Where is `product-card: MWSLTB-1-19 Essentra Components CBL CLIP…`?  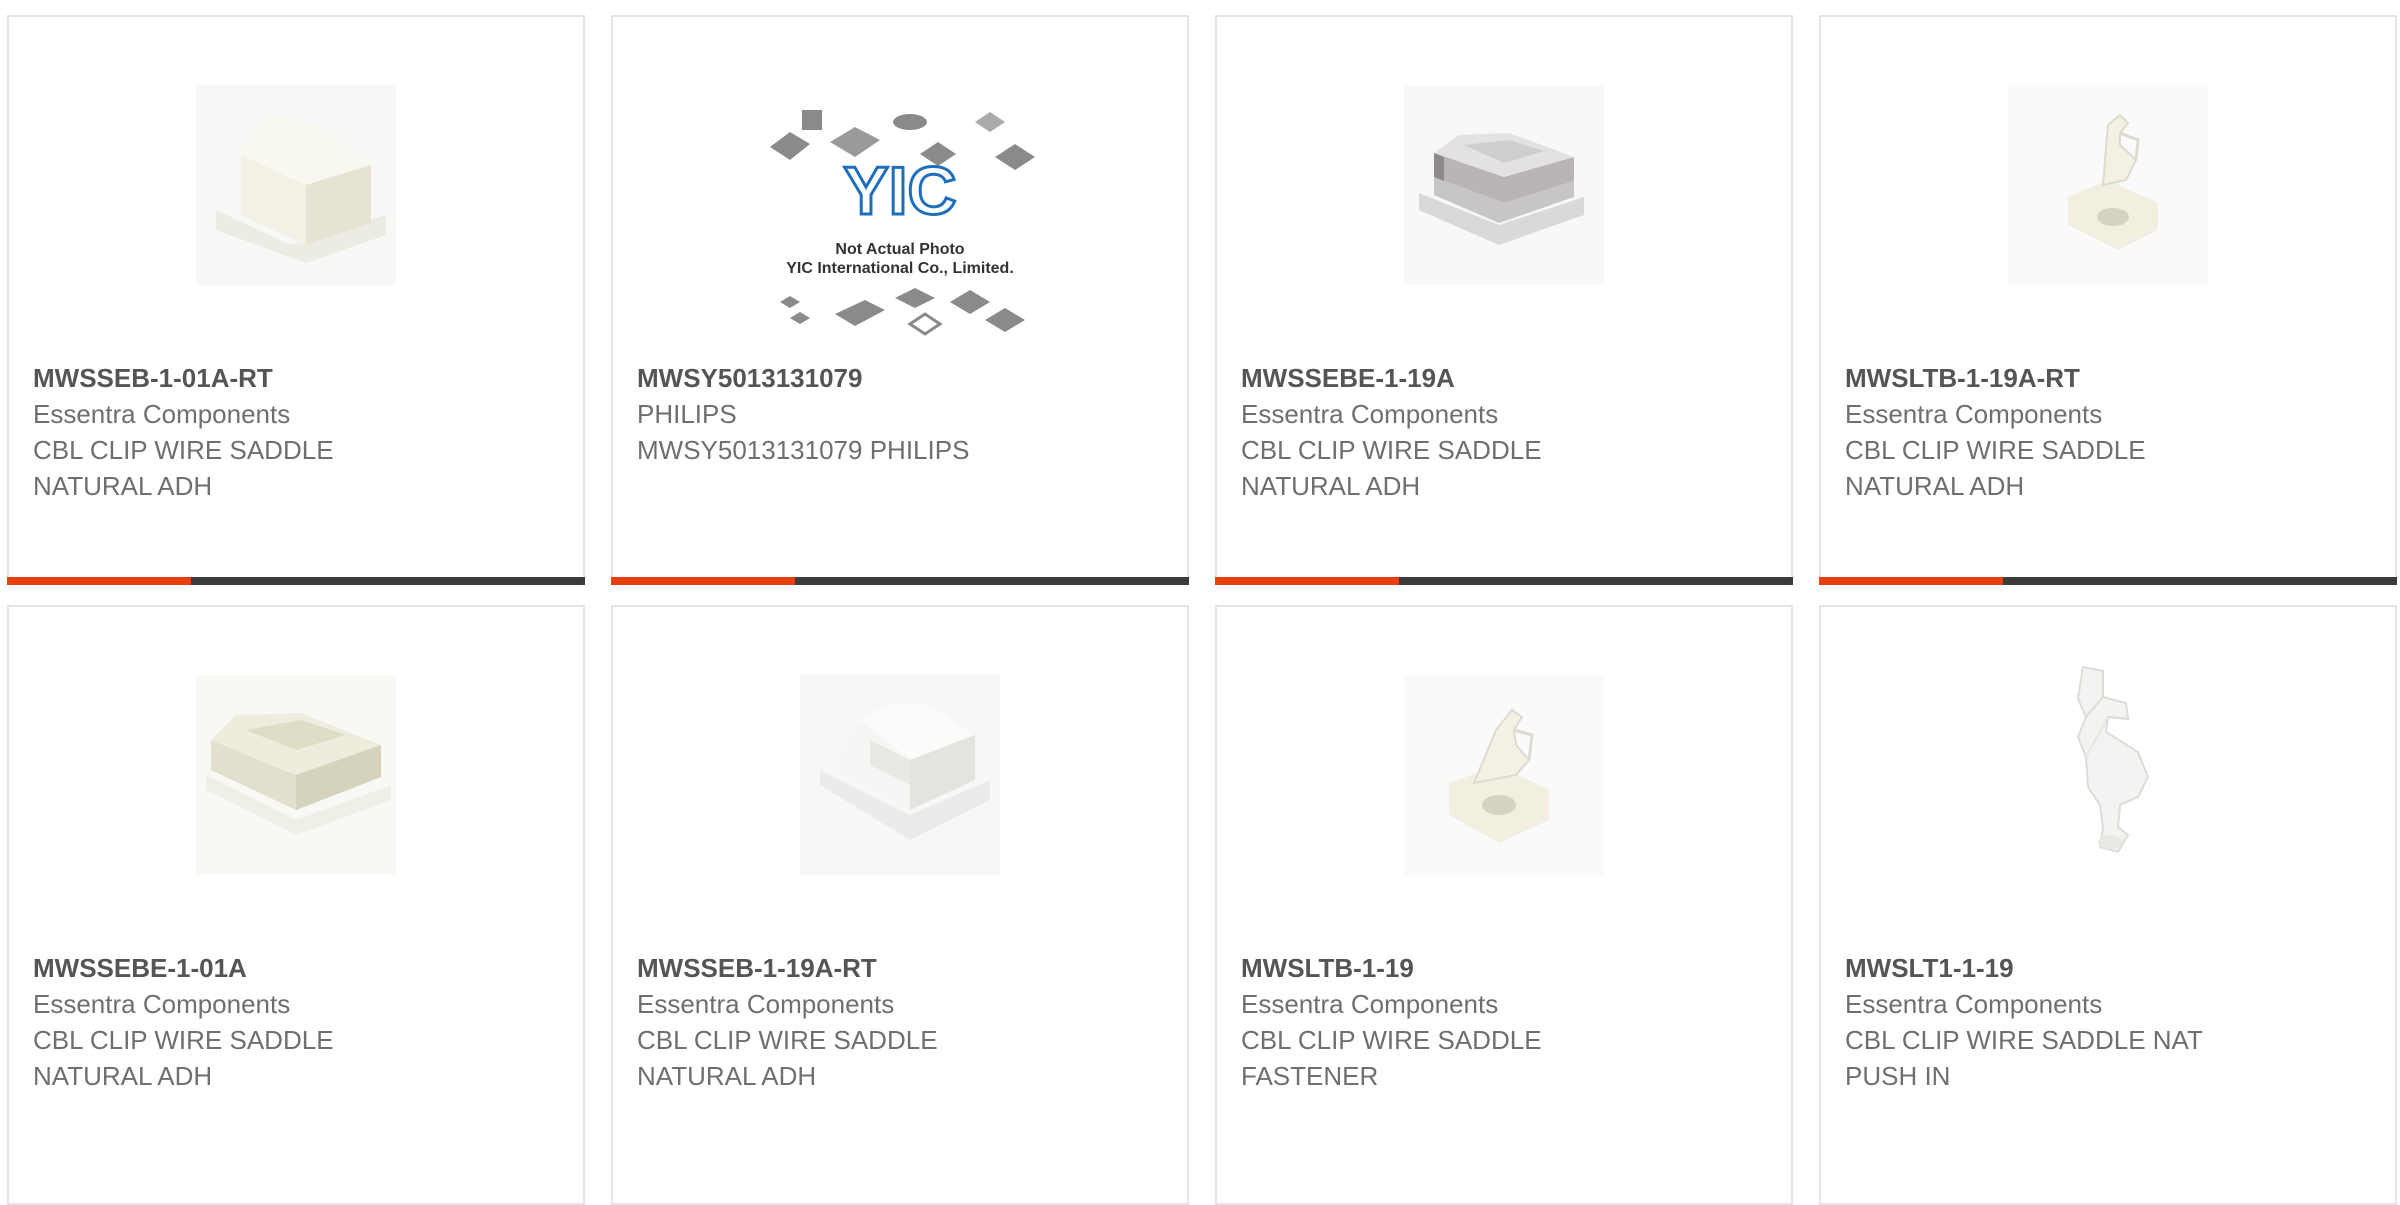
product-card: MWSLTB-1-19 Essentra Components CBL CLIP… is located at coordinates (1504, 905).